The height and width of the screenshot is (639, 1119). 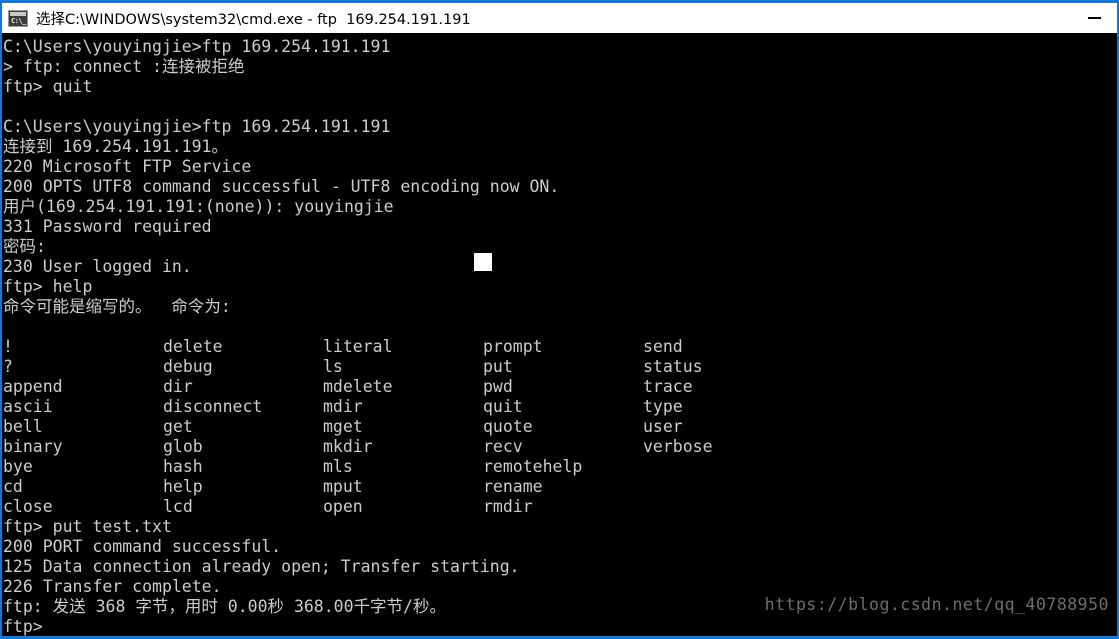 I want to click on console-line: 230 User logged in., so click(x=97, y=266).